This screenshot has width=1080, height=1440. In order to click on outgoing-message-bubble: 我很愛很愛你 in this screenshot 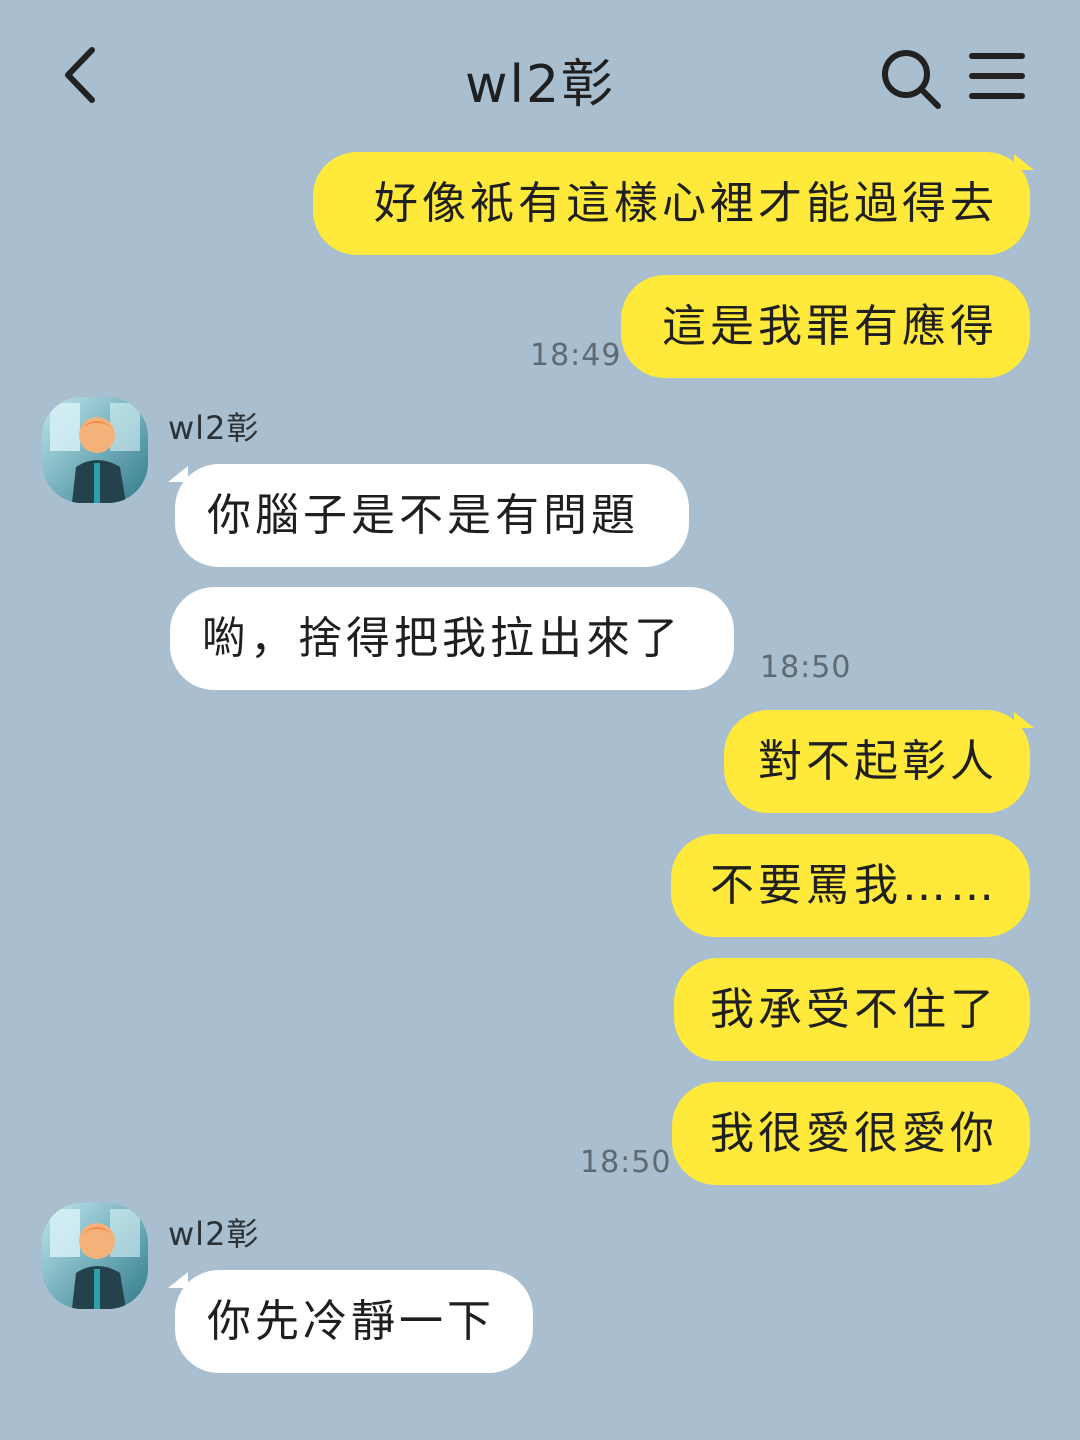, I will do `click(851, 1133)`.